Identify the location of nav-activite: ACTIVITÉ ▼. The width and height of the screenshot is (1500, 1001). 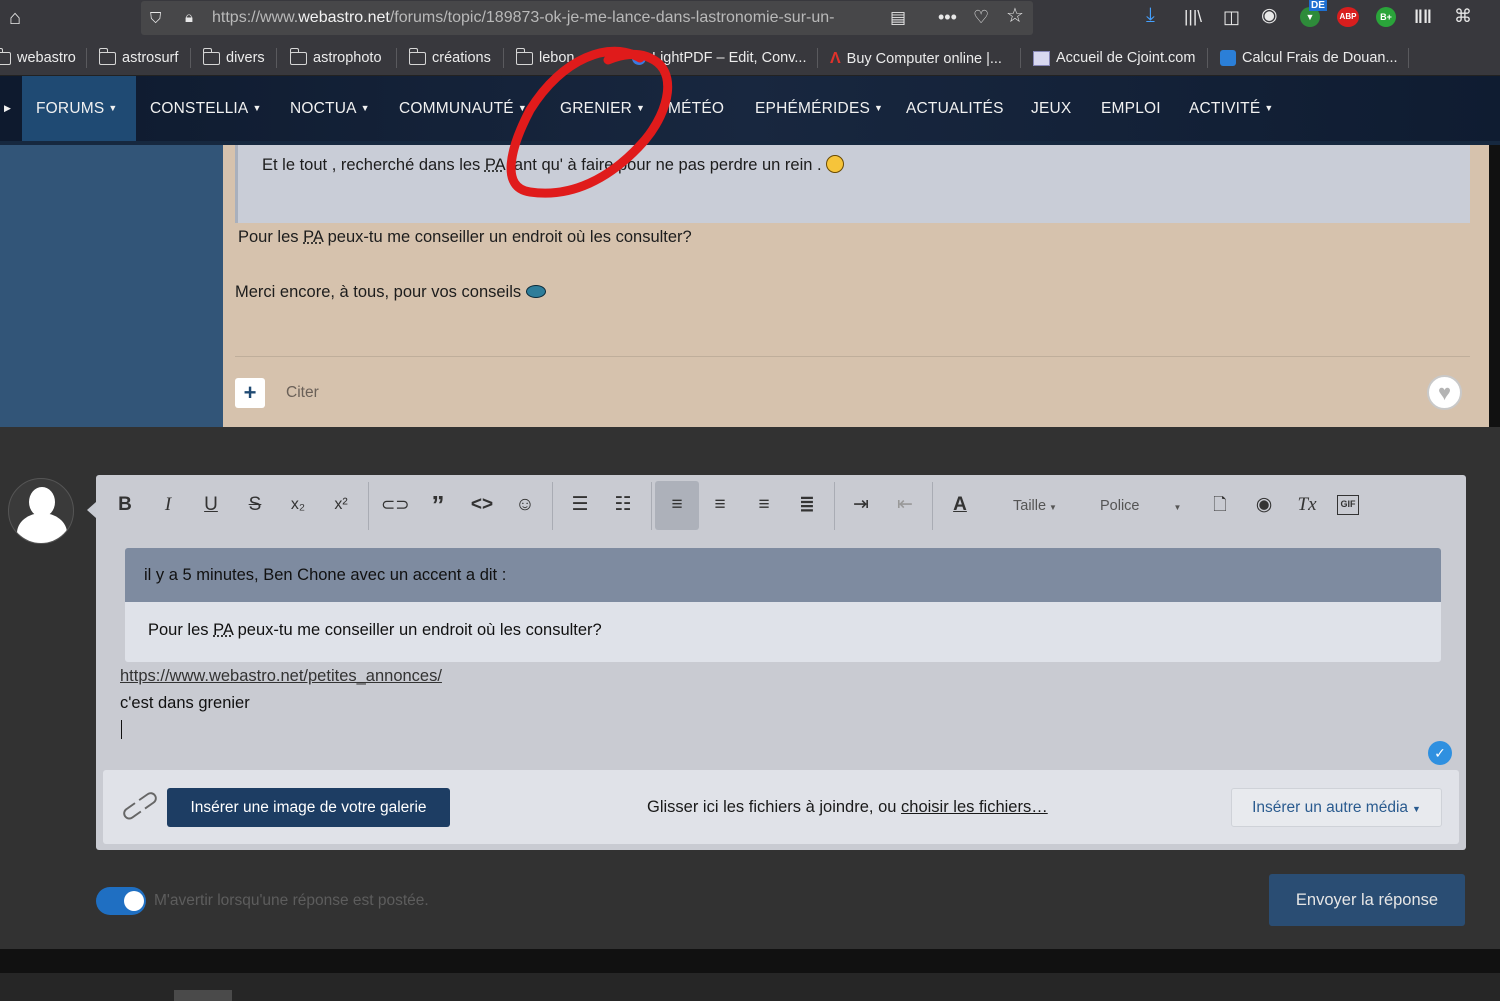
(1231, 109).